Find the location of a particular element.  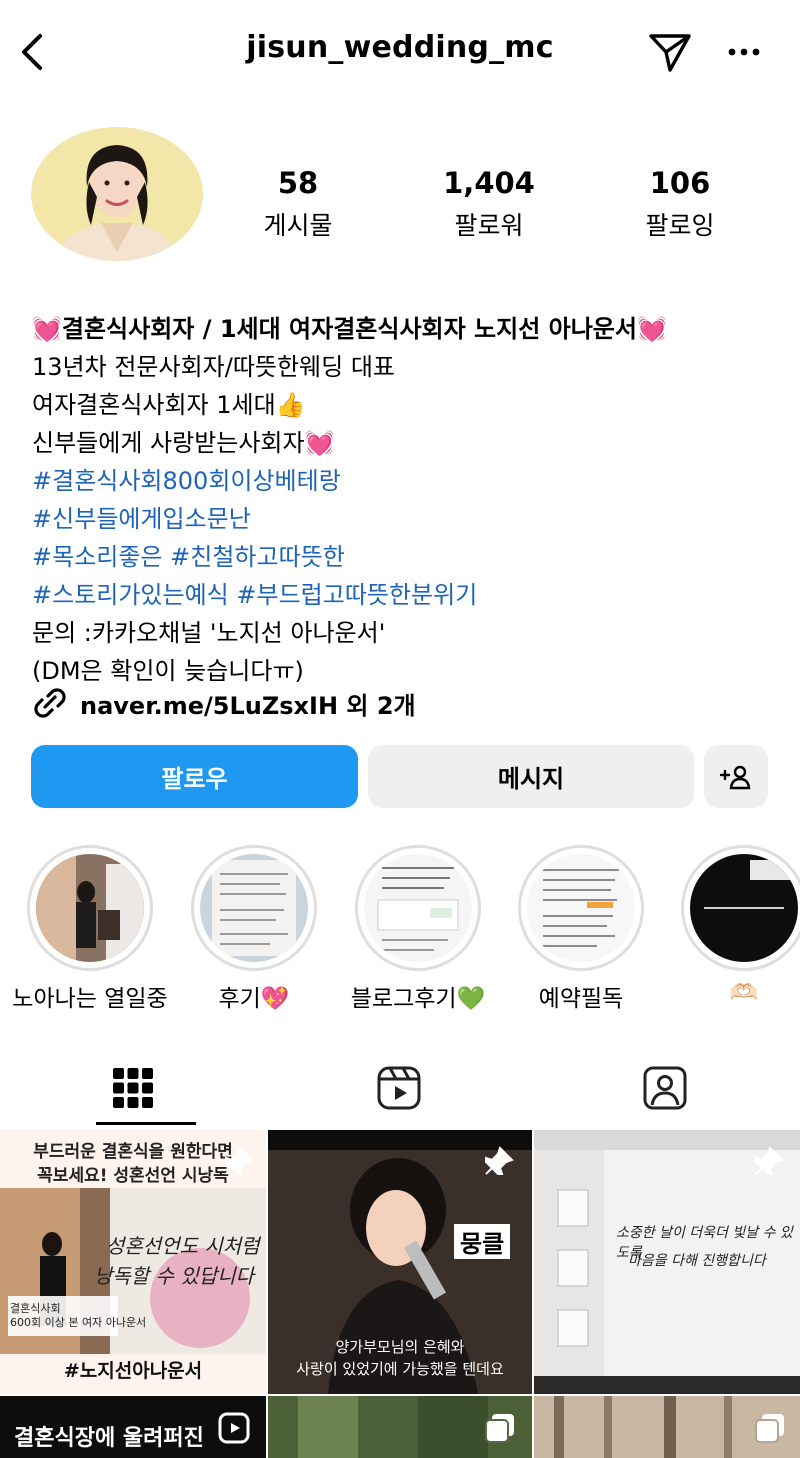

post-subtitle: 사랑이 있었기에 가능했을 텐데요 is located at coordinates (400, 1369).